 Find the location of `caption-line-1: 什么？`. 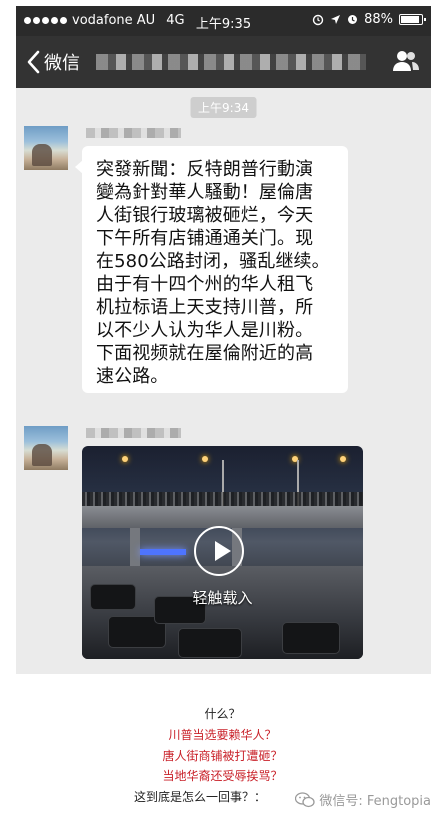

caption-line-1: 什么？ is located at coordinates (222, 714).